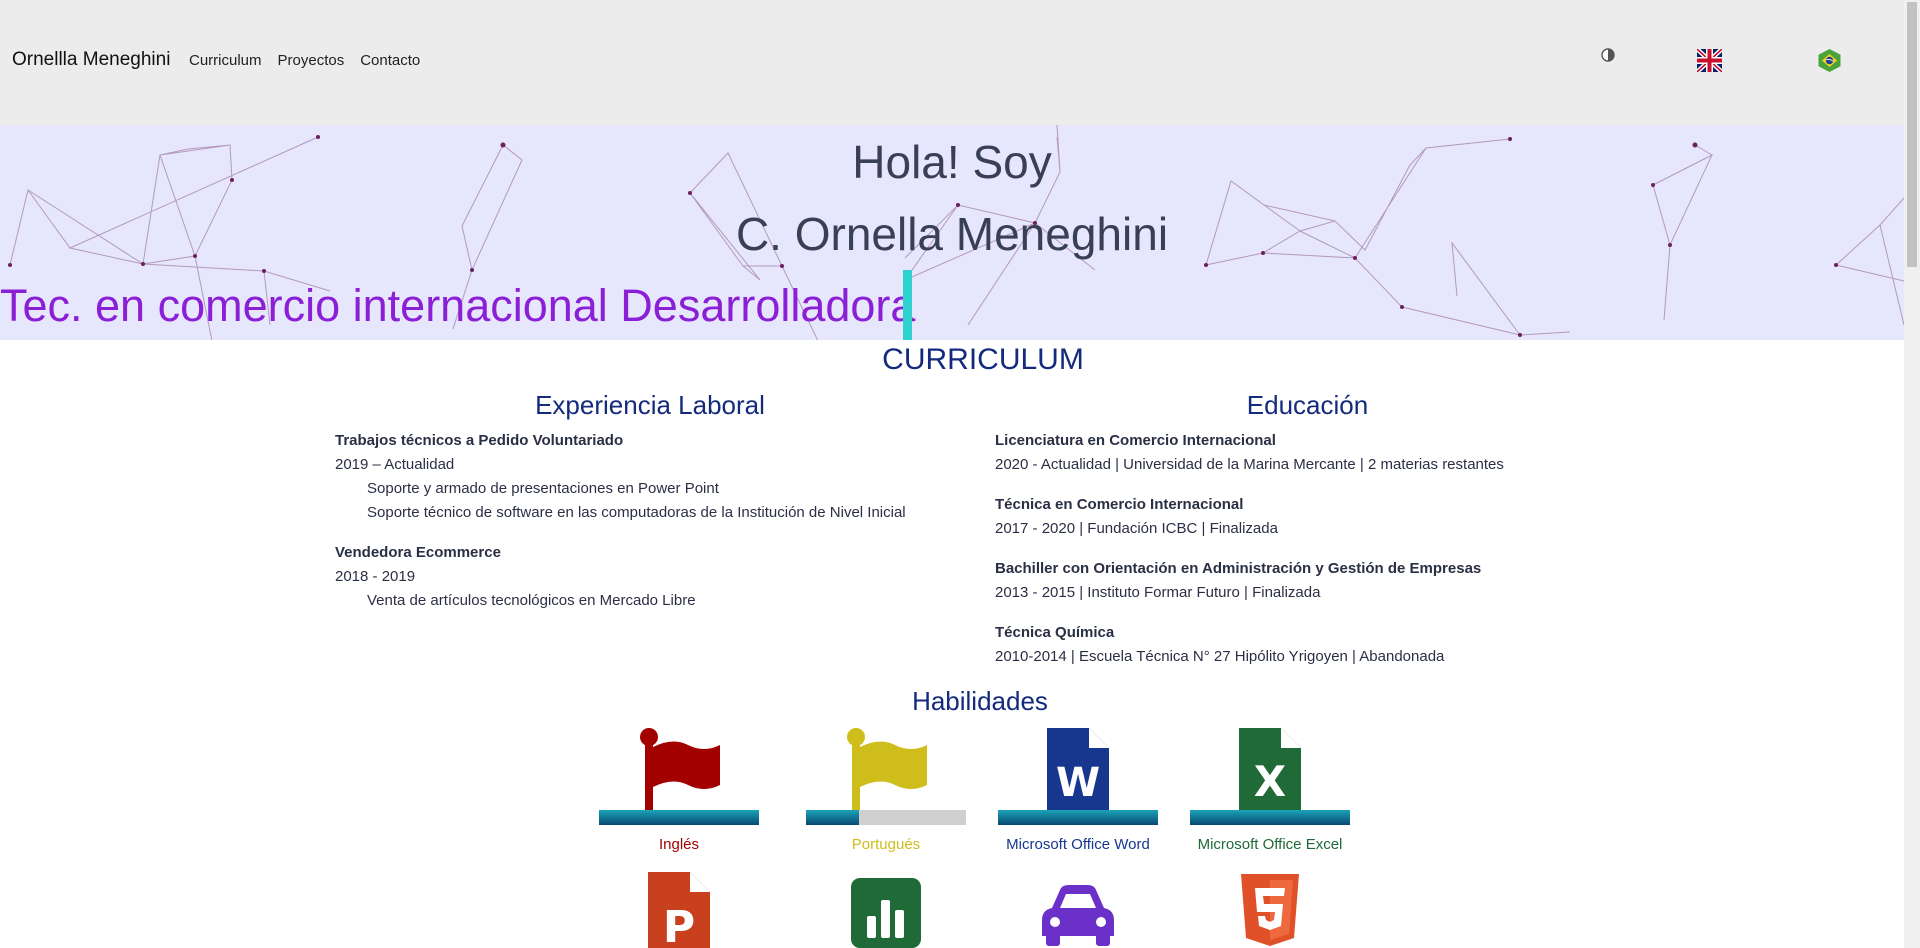  Describe the element at coordinates (679, 925) in the screenshot. I see `svg-text: P` at that location.